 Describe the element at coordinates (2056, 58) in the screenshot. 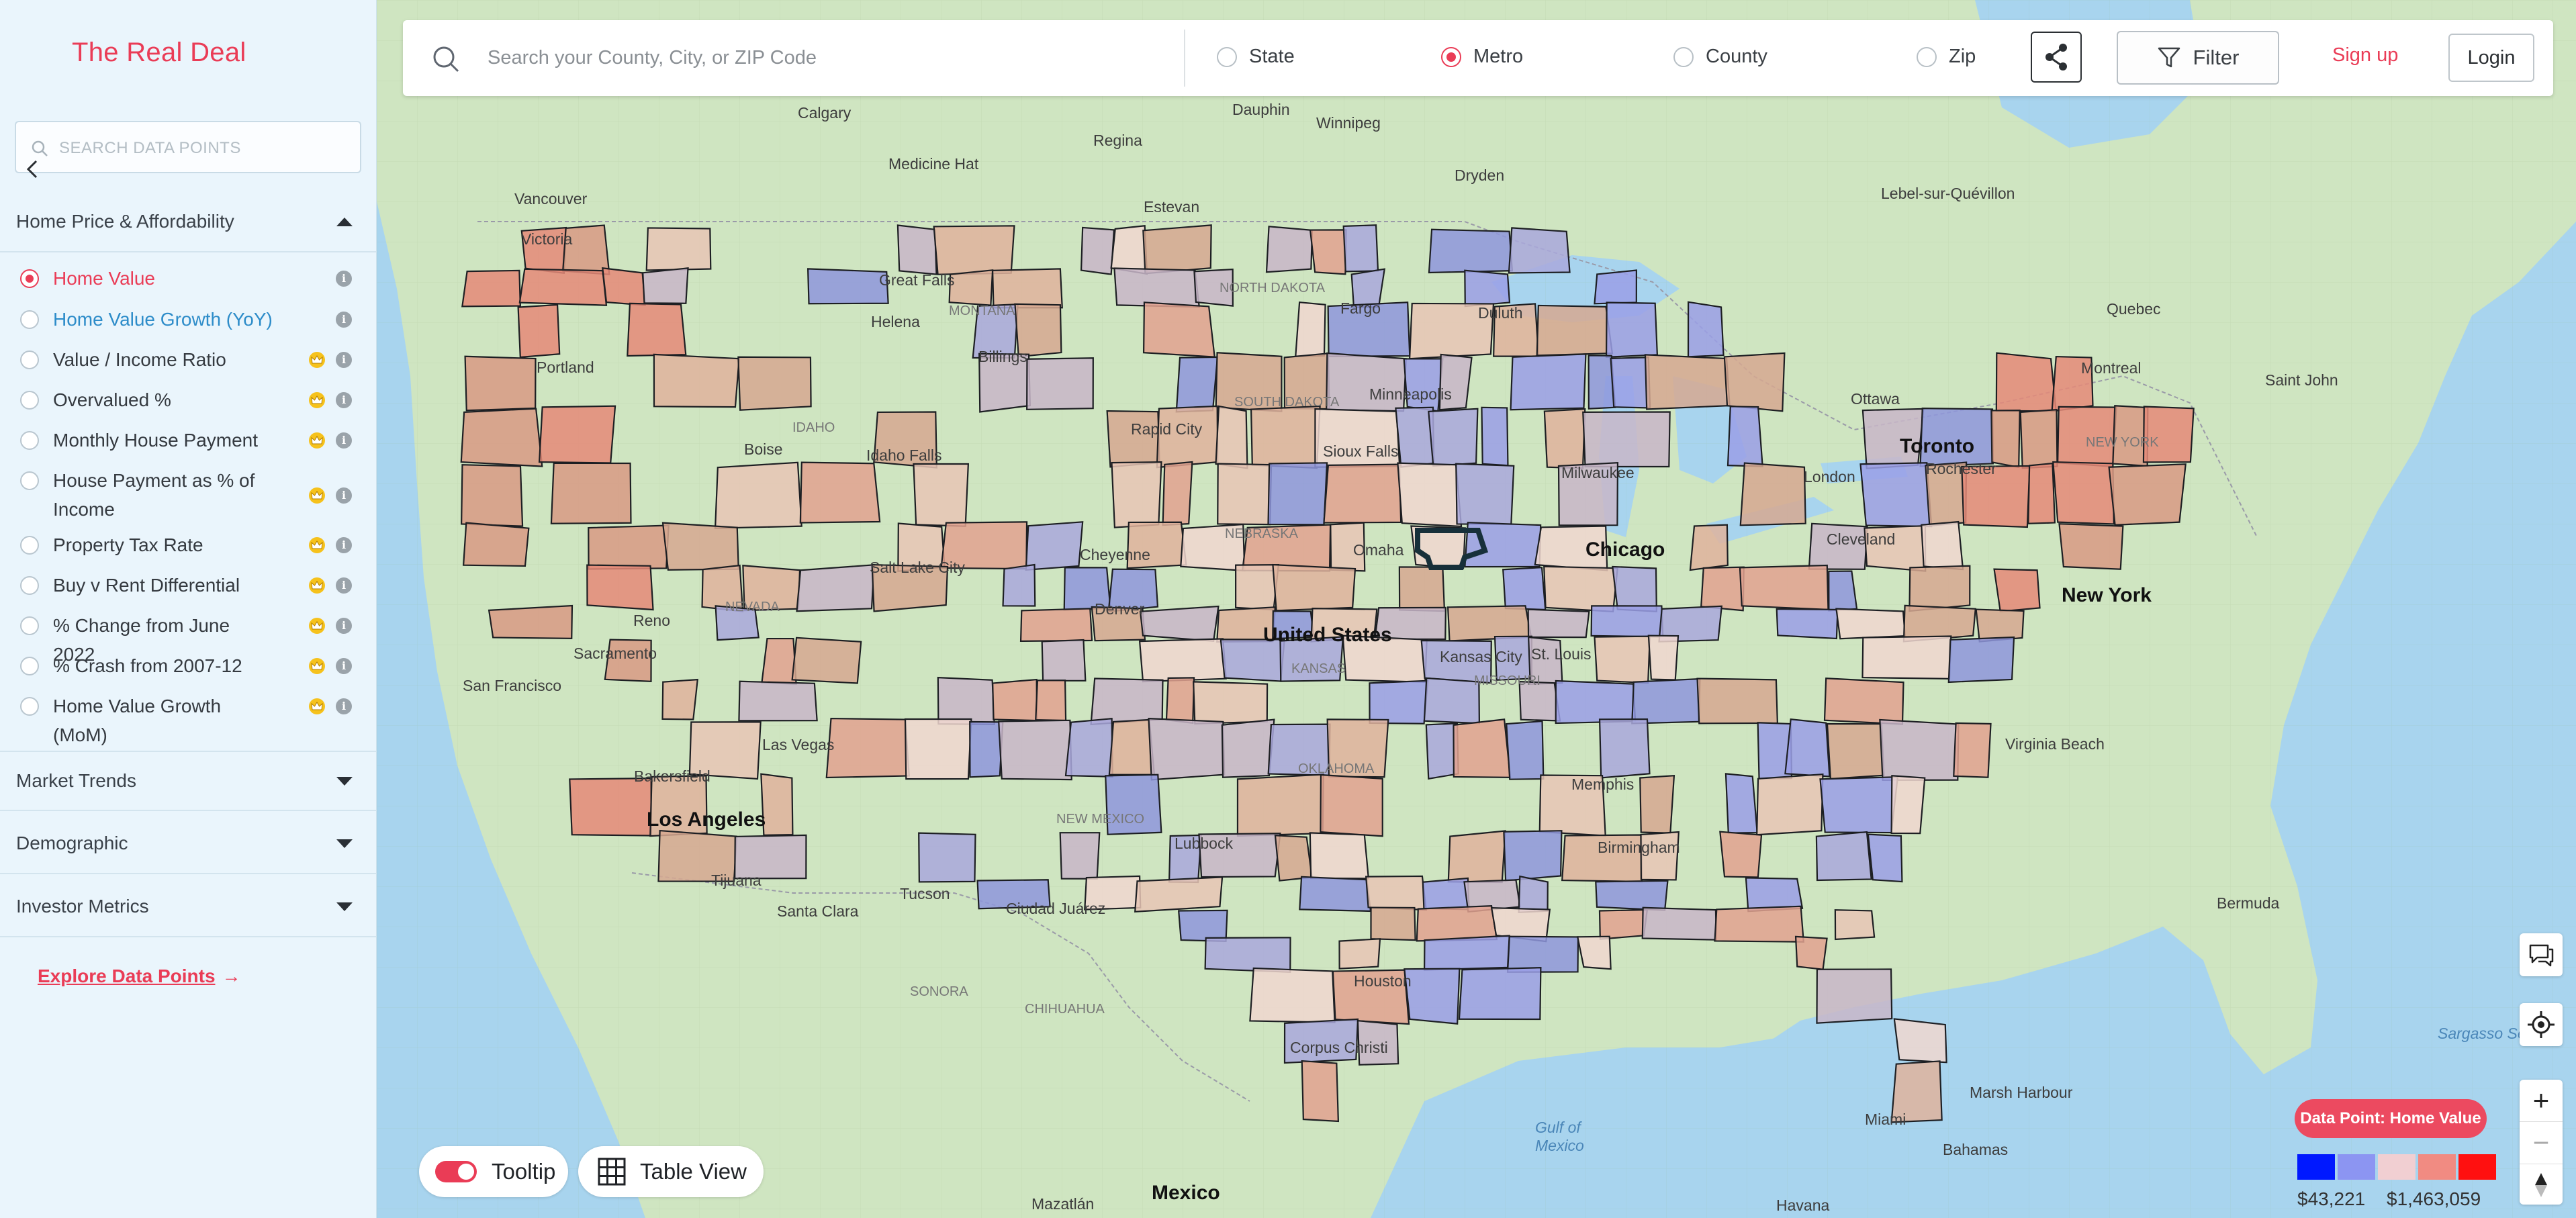

I see `share-button` at that location.